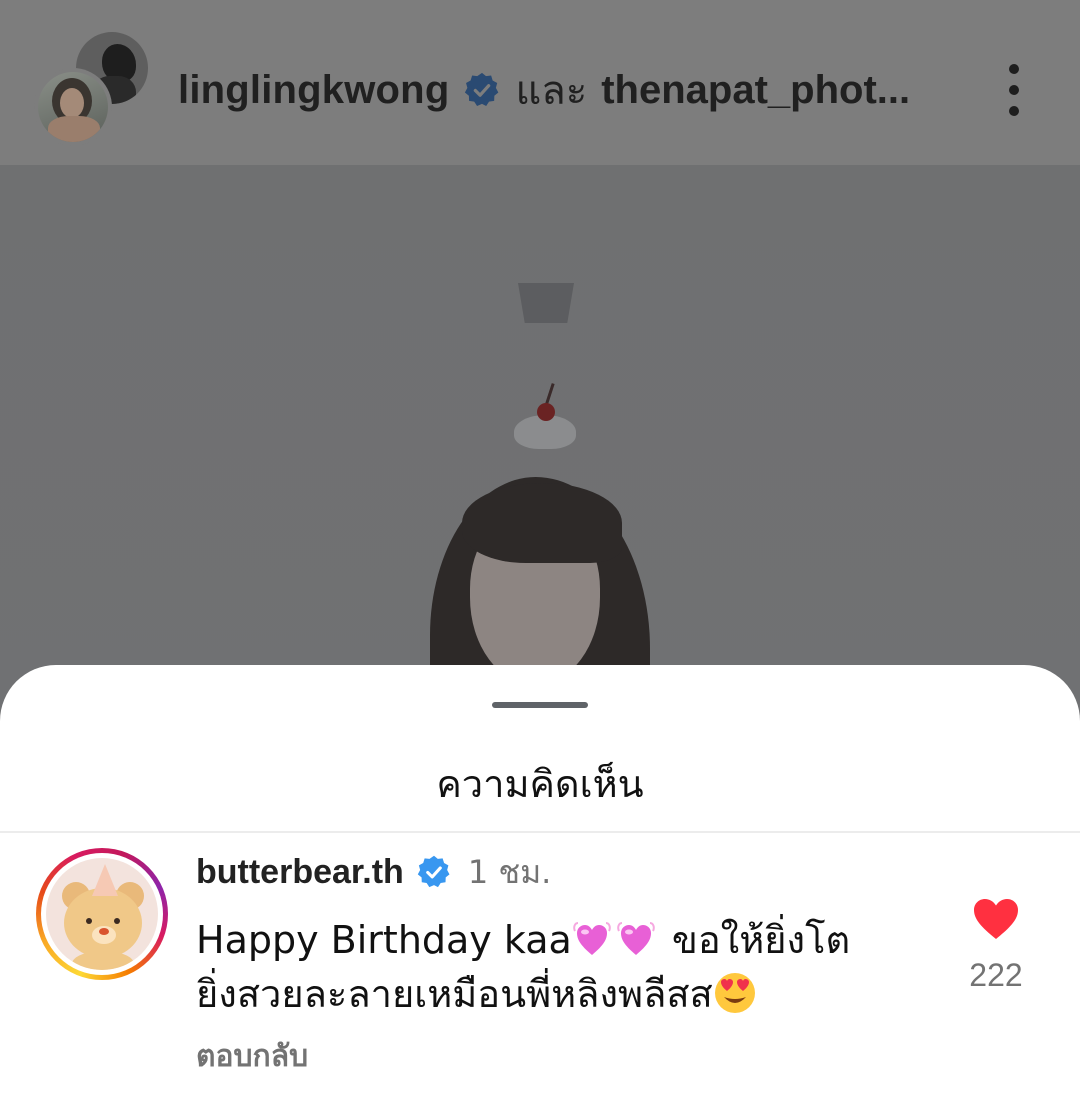 This screenshot has width=1080, height=1102. Describe the element at coordinates (300, 872) in the screenshot. I see `commenter-username: butterbear.th` at that location.